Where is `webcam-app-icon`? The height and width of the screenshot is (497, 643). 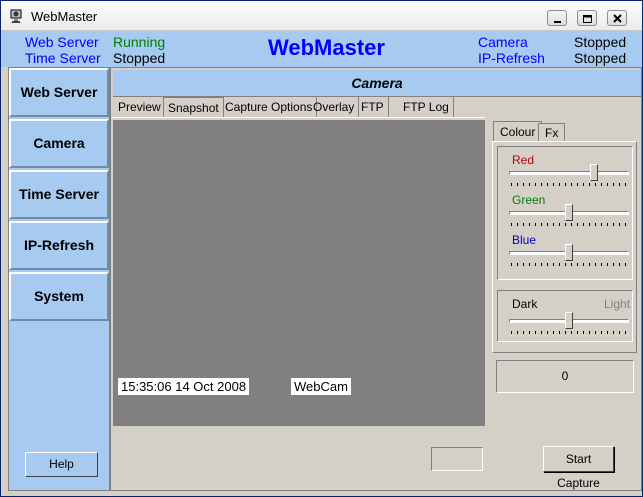
webcam-app-icon is located at coordinates (16, 16).